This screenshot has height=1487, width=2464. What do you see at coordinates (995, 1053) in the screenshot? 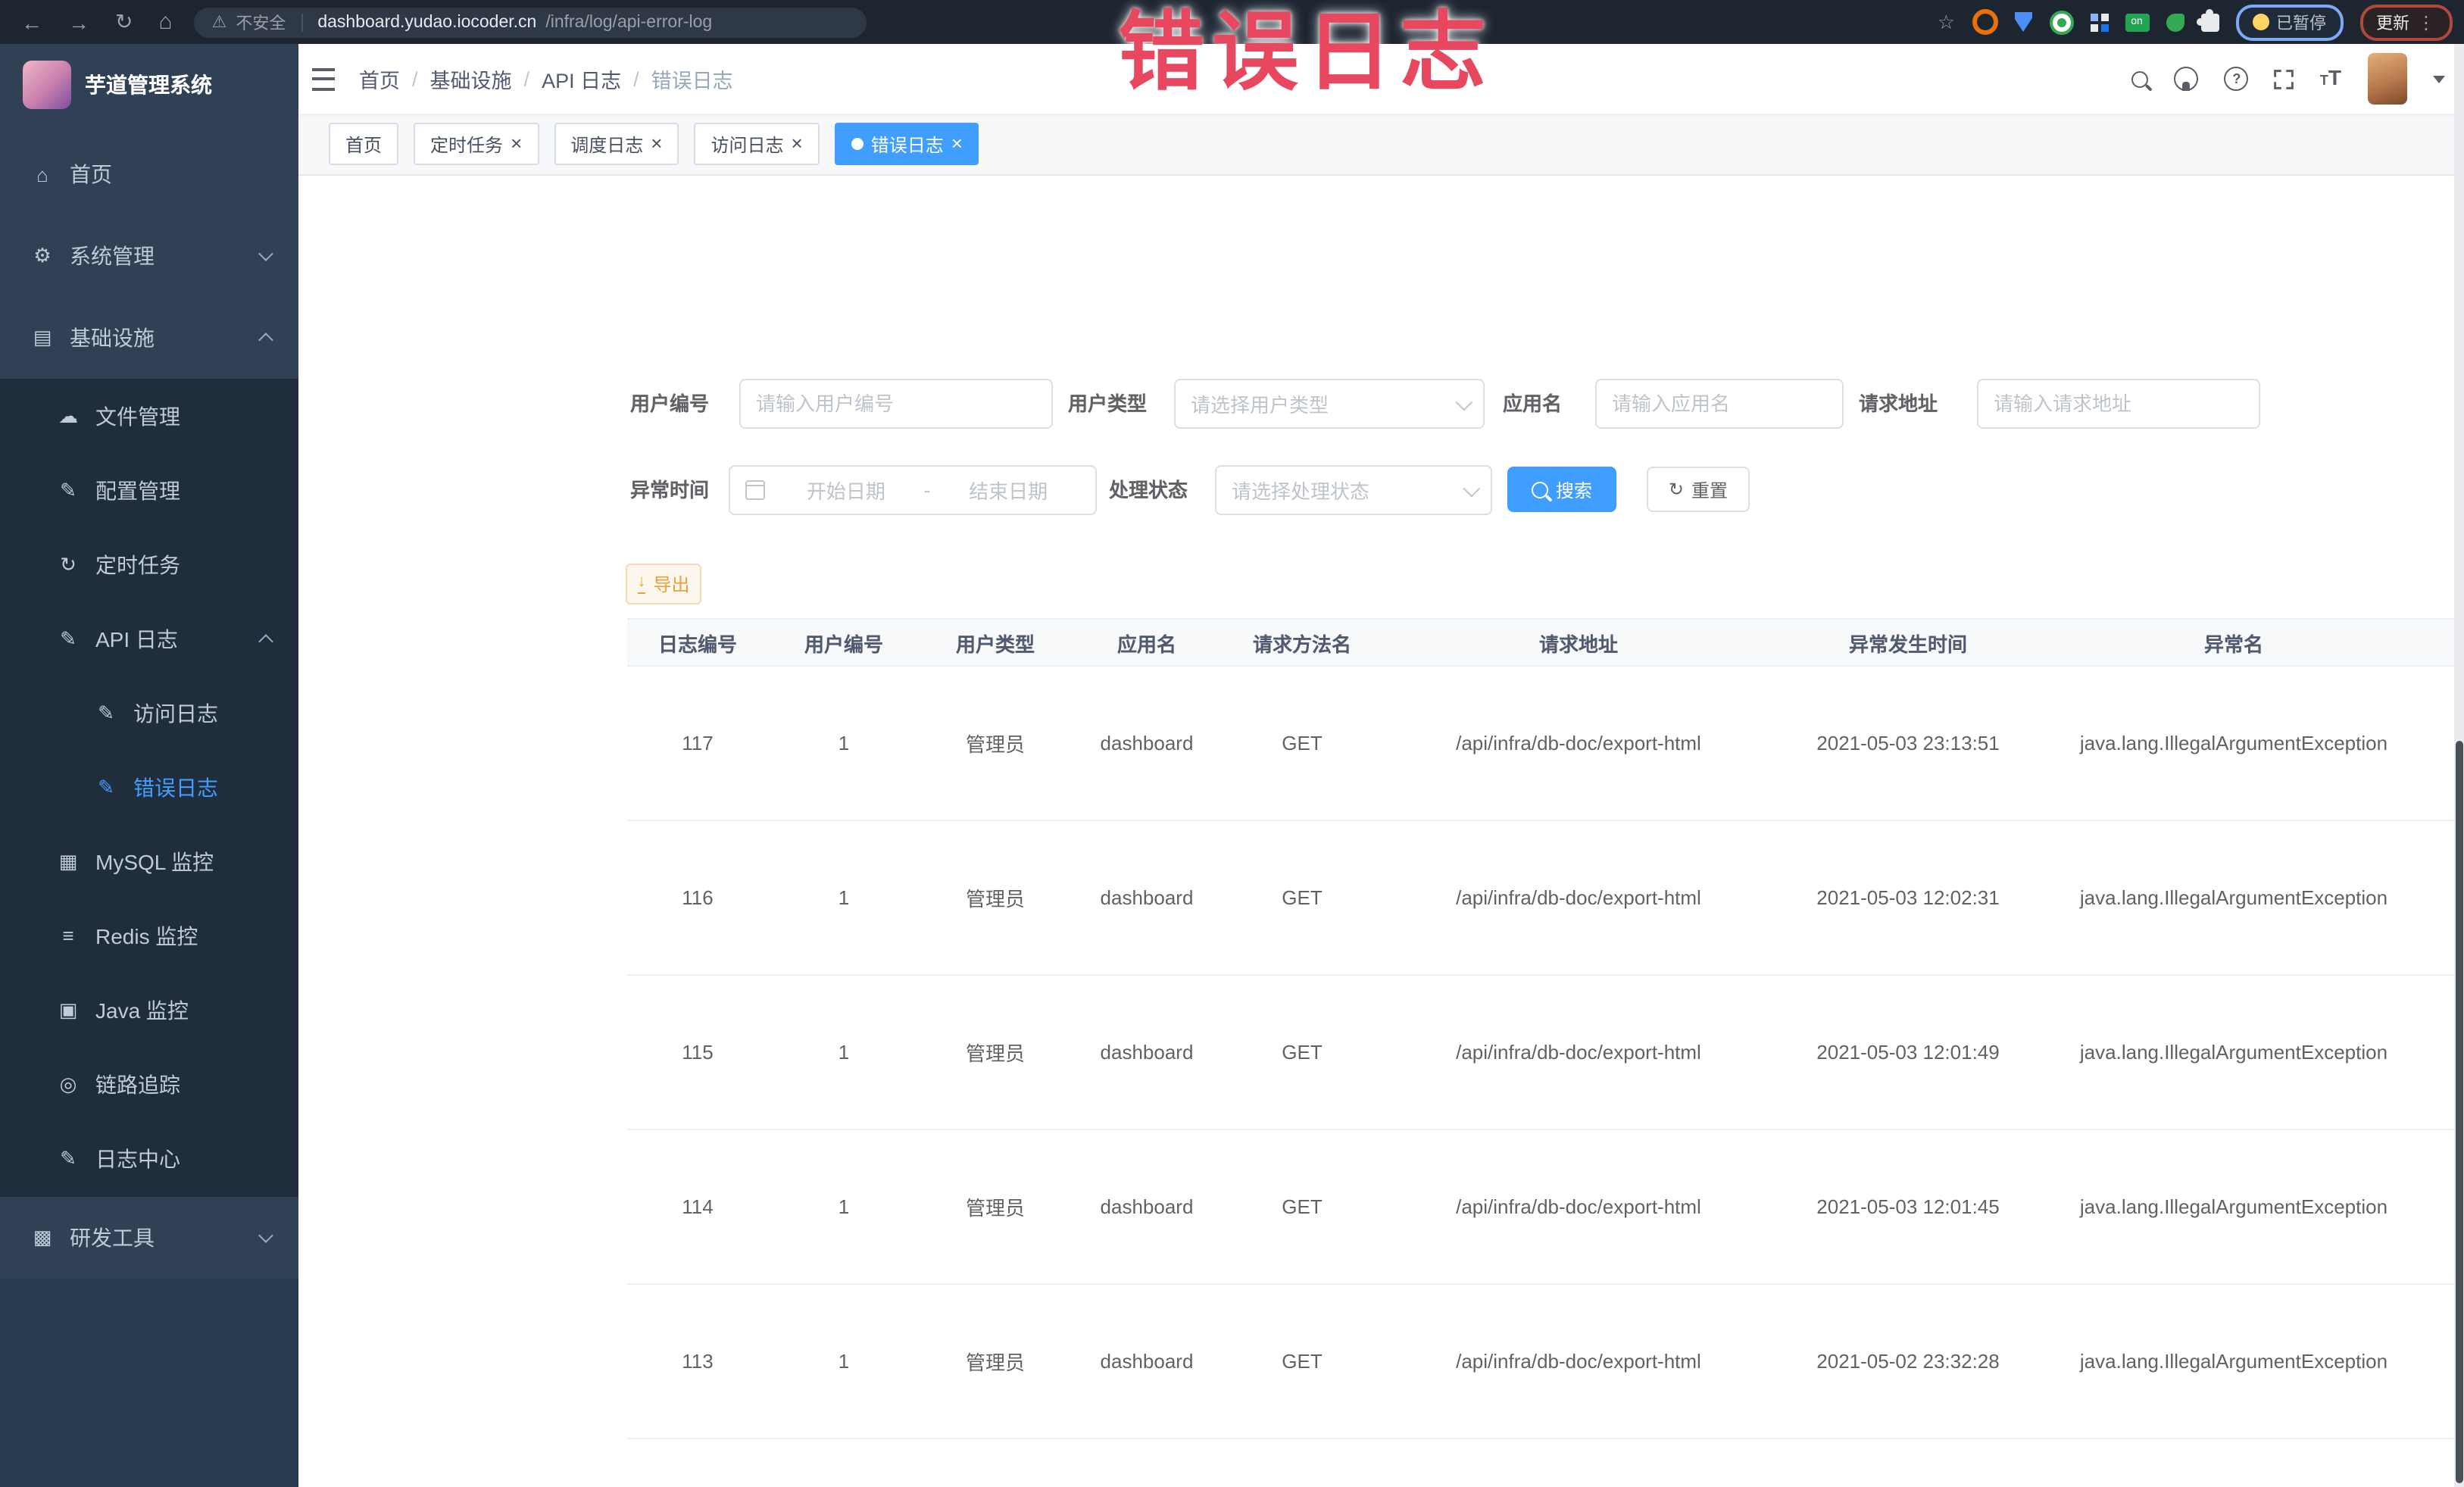
I see `cell-user-type: 管理员` at bounding box center [995, 1053].